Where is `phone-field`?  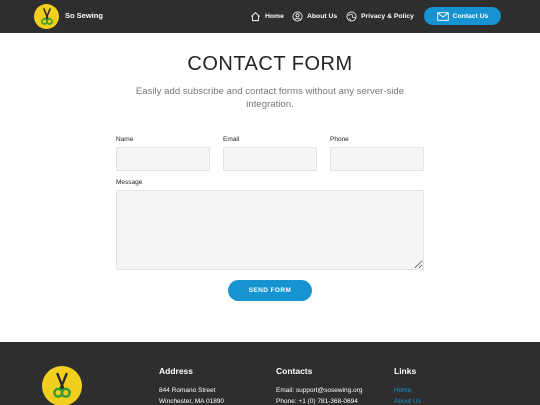 phone-field is located at coordinates (377, 159).